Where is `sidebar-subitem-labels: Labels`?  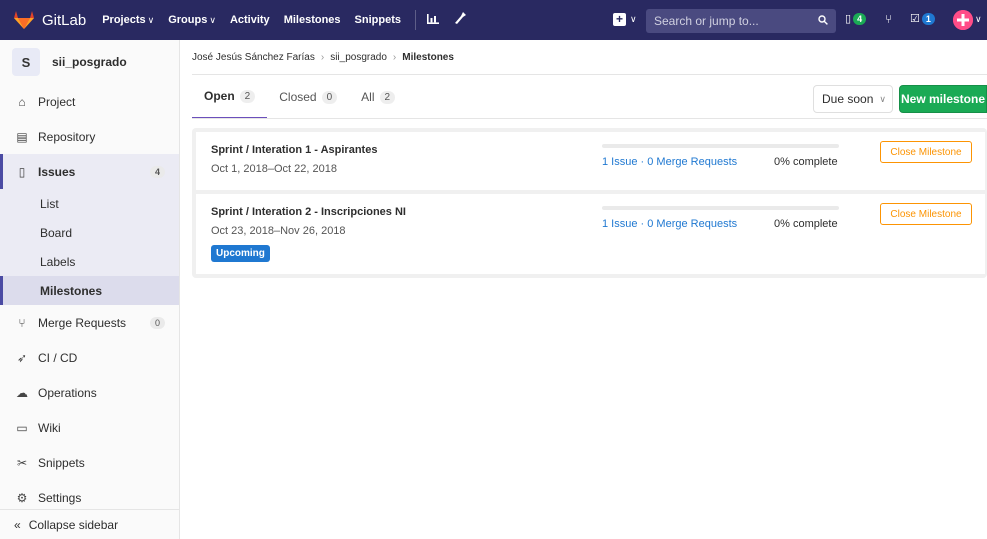 sidebar-subitem-labels: Labels is located at coordinates (89, 261).